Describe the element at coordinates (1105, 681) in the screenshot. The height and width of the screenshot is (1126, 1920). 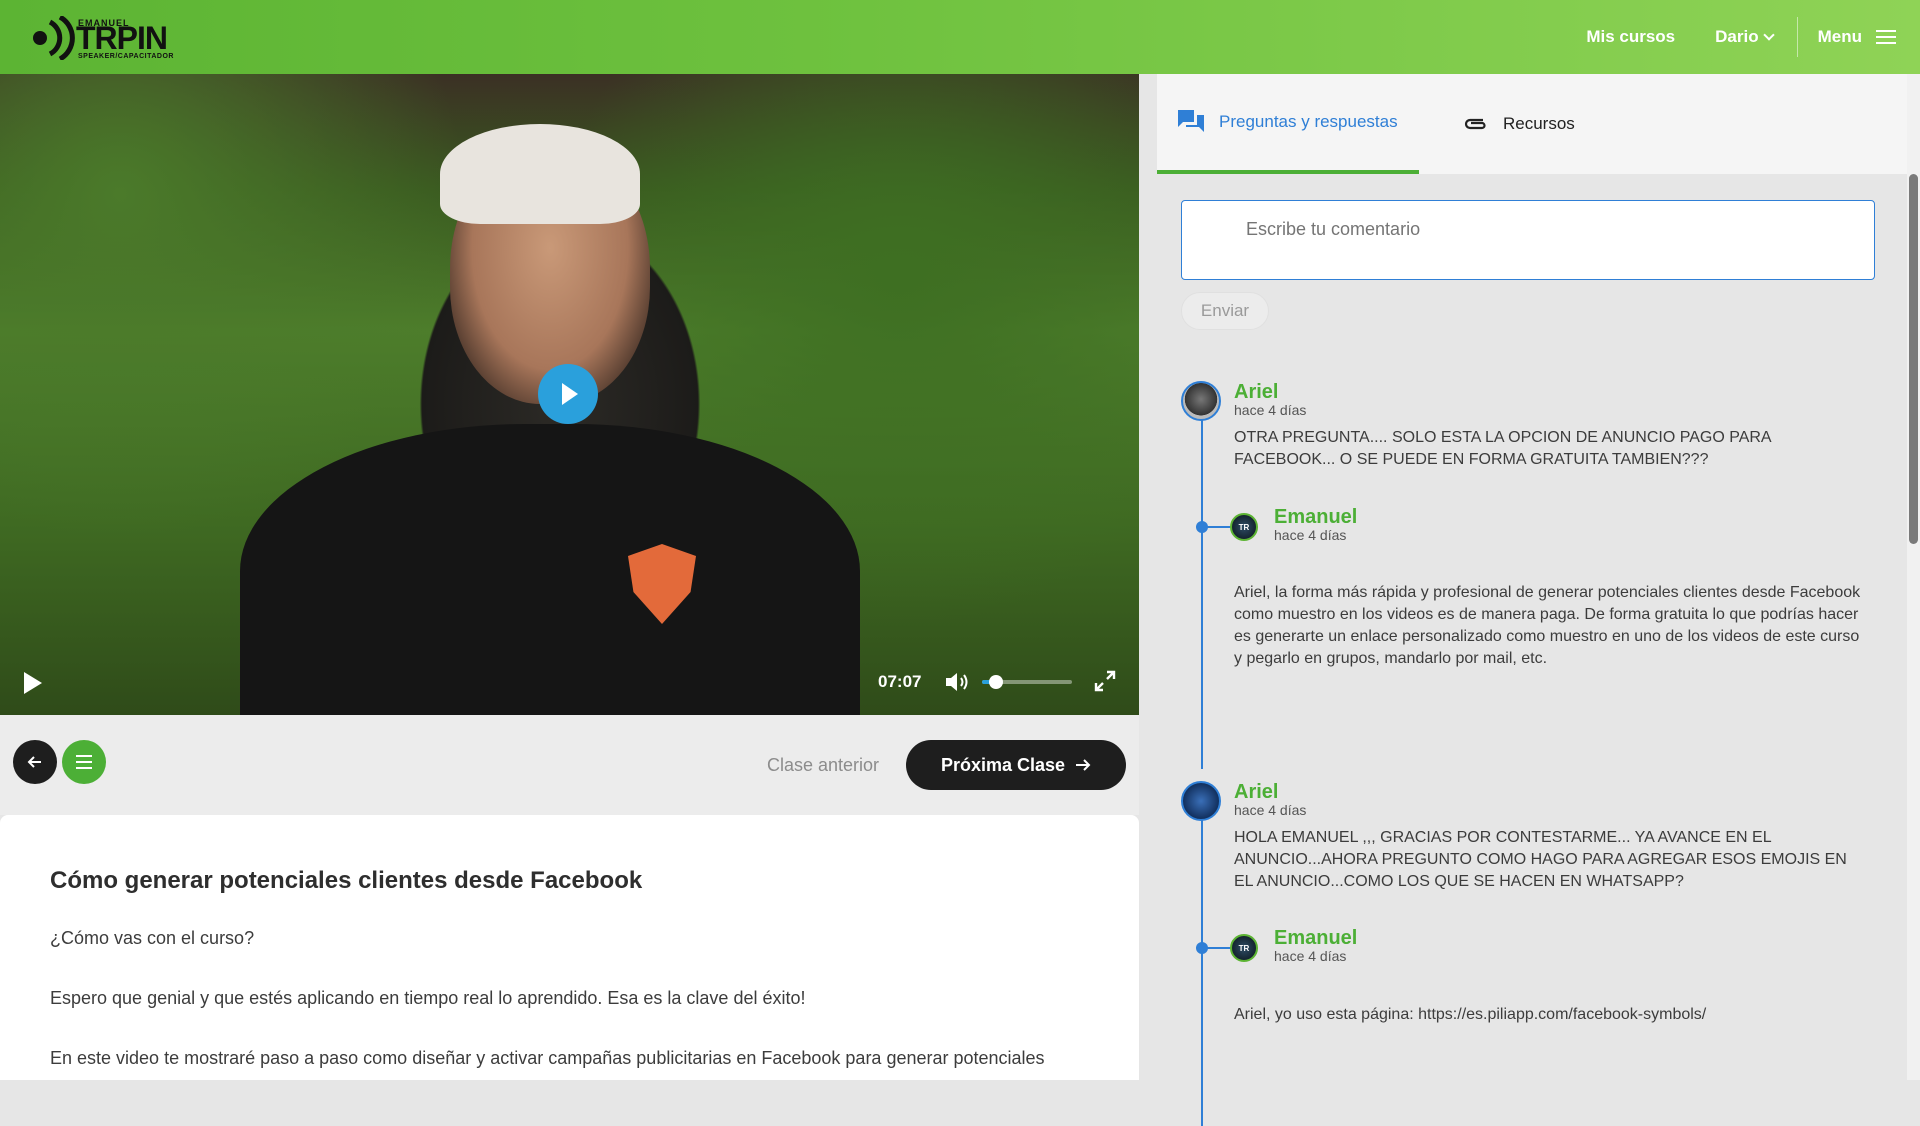
I see `fullscreen-icon` at that location.